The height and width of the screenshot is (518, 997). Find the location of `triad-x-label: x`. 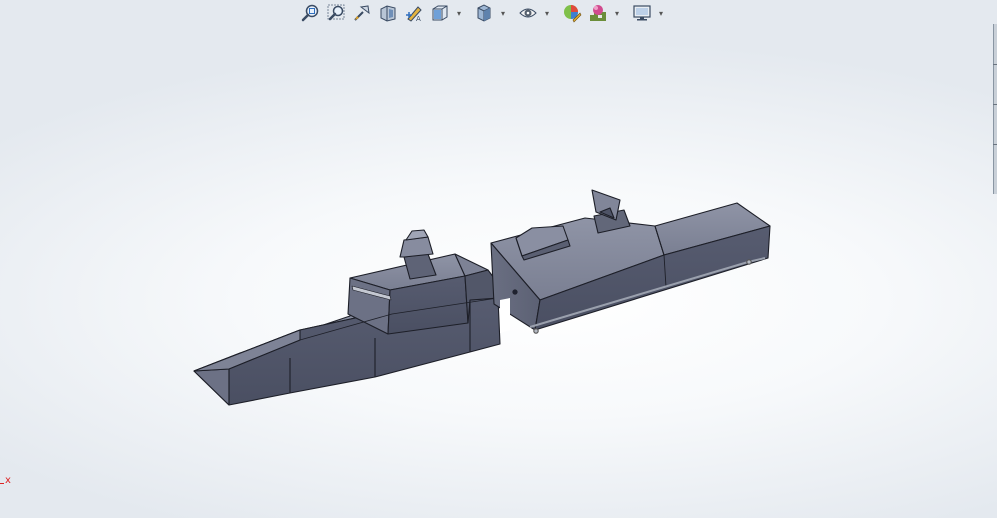

triad-x-label: x is located at coordinates (8, 480).